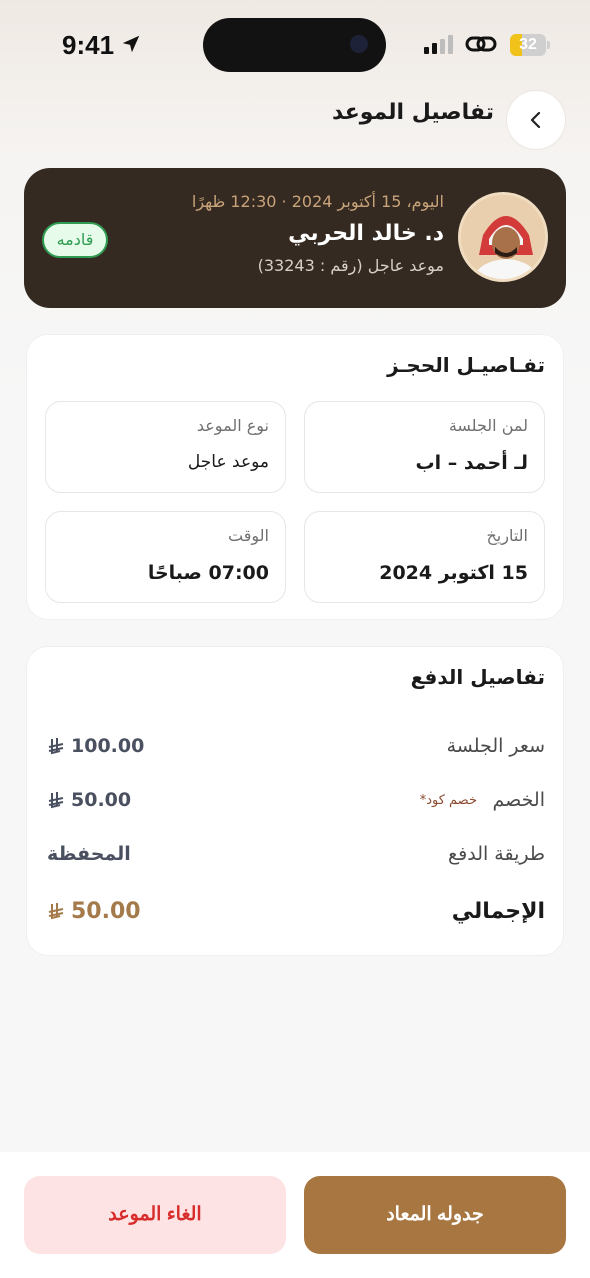 Image resolution: width=590 pixels, height=1278 pixels. What do you see at coordinates (518, 800) in the screenshot?
I see `row-label: الخصم` at bounding box center [518, 800].